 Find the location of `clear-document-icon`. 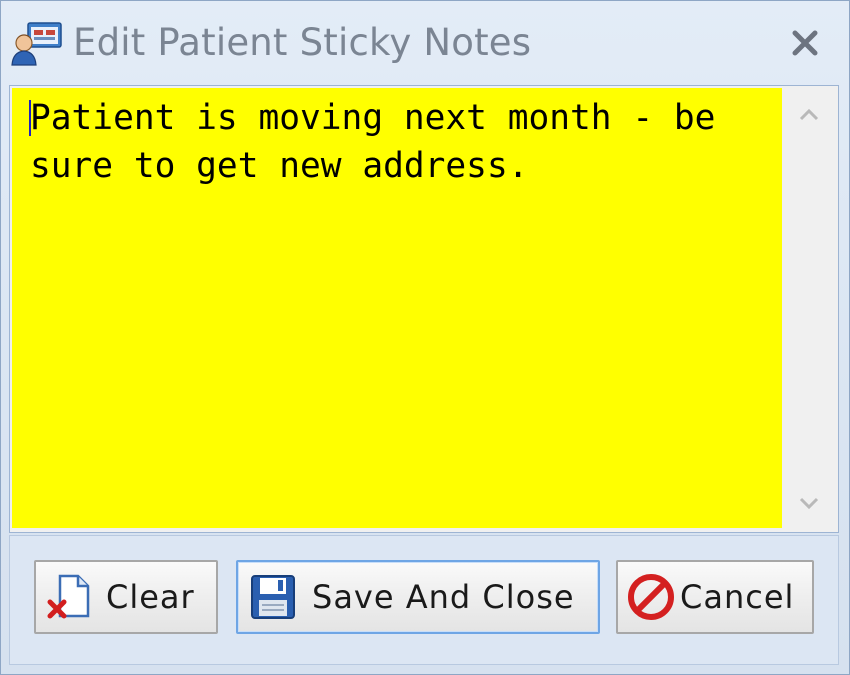

clear-document-icon is located at coordinates (68, 596).